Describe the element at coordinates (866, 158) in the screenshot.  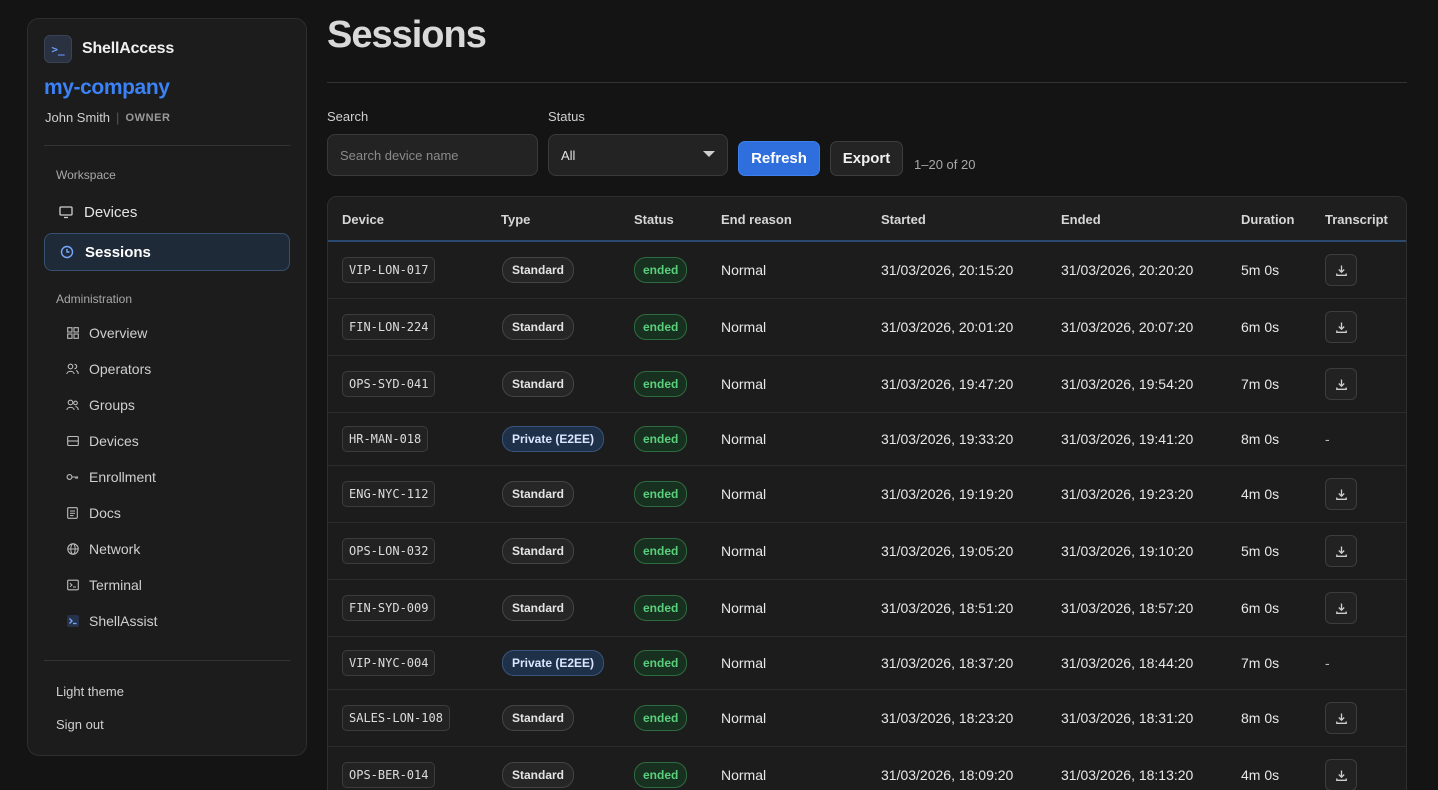
I see `export-button: Export` at that location.